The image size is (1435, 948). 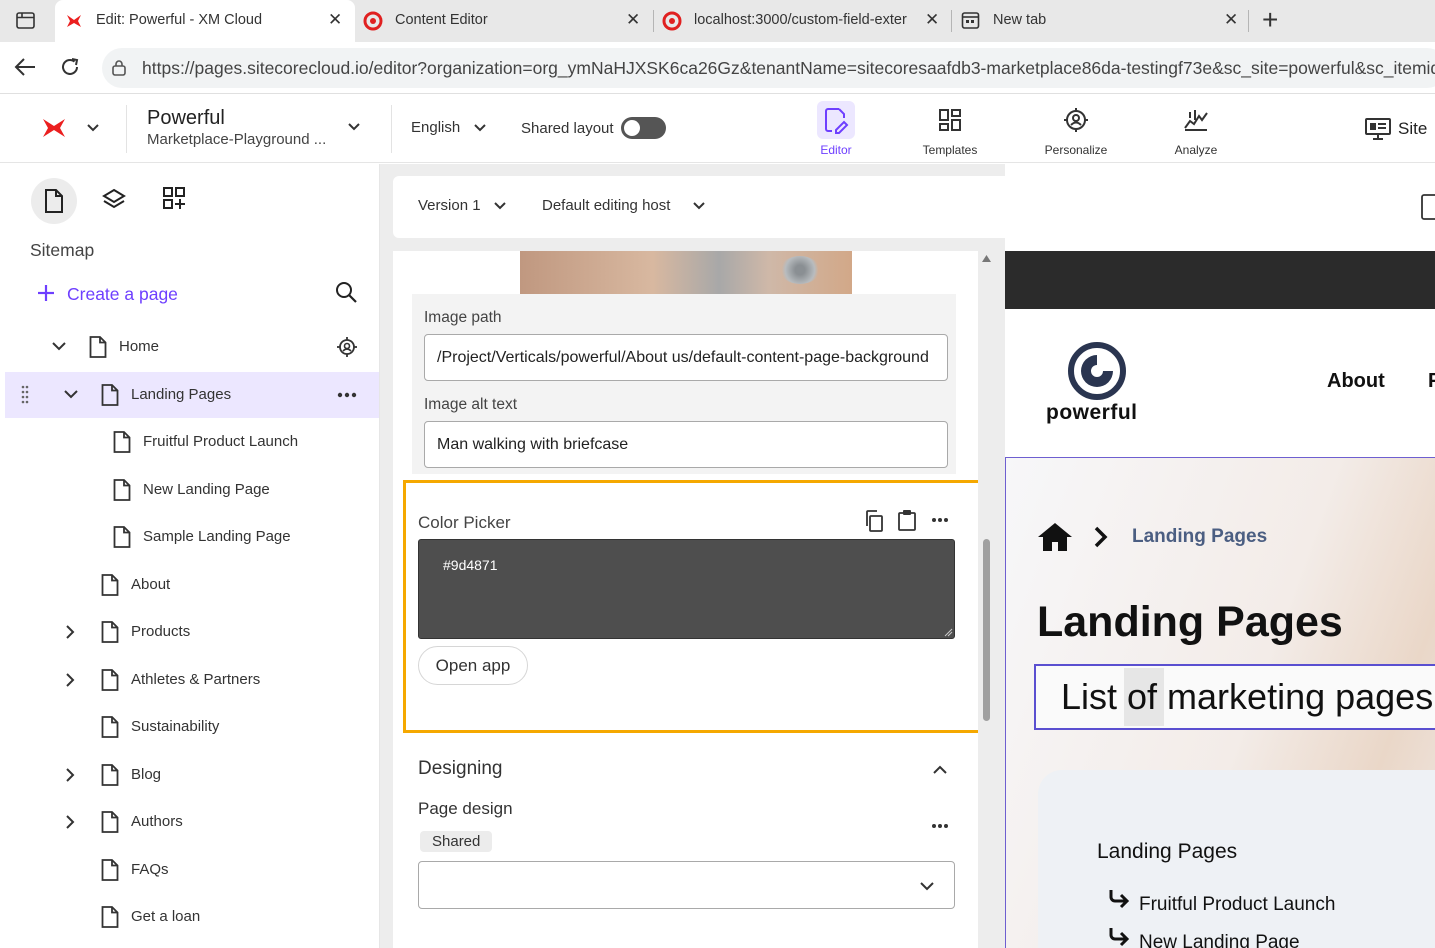 What do you see at coordinates (1237, 905) in the screenshot?
I see `list-item: Fruitful Product Launch` at bounding box center [1237, 905].